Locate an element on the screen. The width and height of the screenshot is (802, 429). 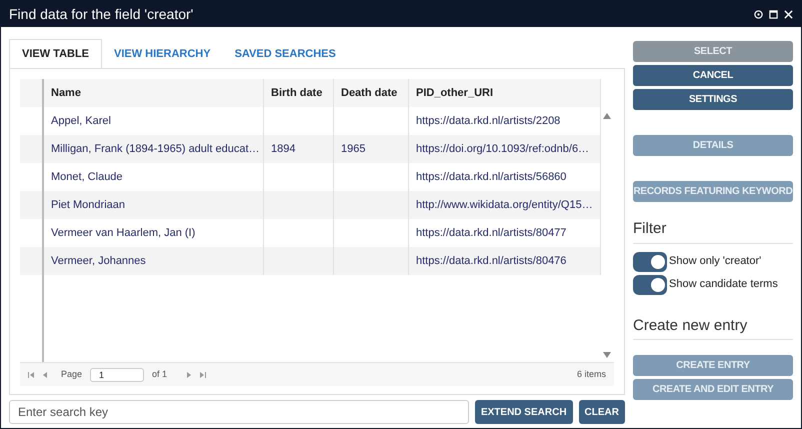
item-count: 6 items is located at coordinates (591, 374).